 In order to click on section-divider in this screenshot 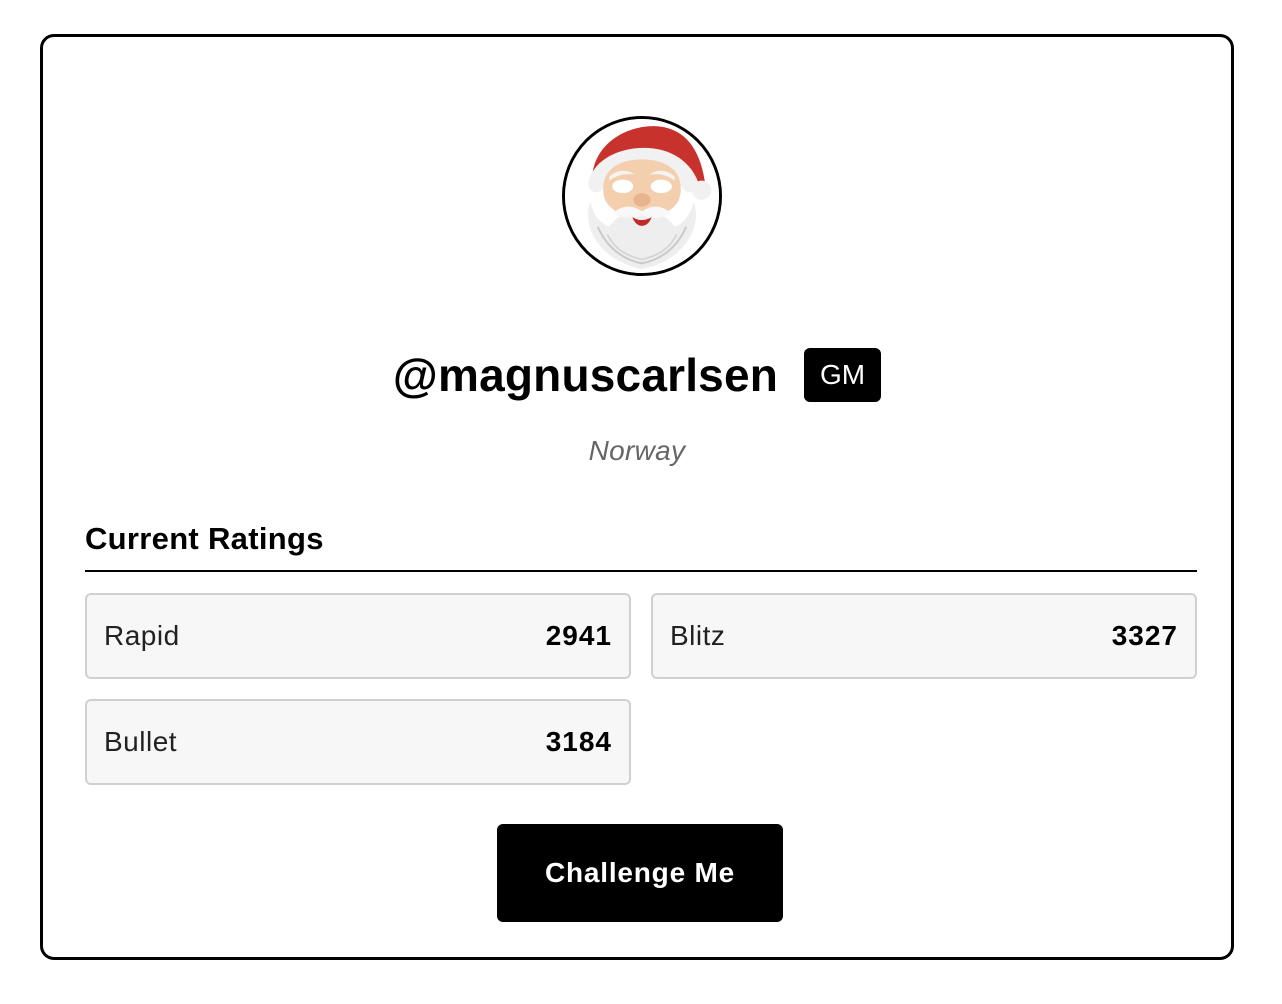, I will do `click(641, 571)`.